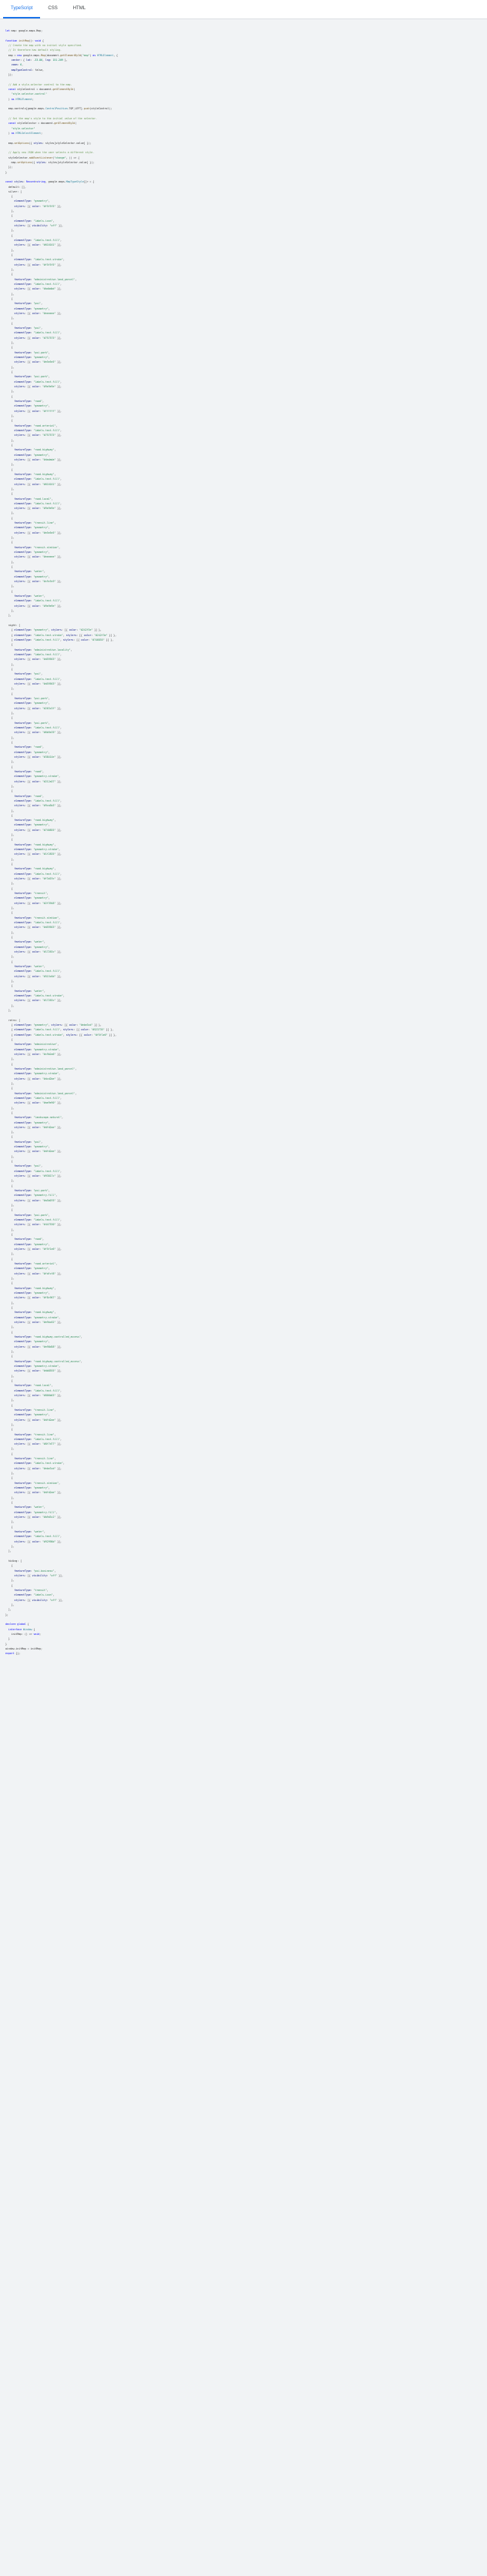 This screenshot has height=2576, width=487. I want to click on code-line: export {};, so click(13, 1654).